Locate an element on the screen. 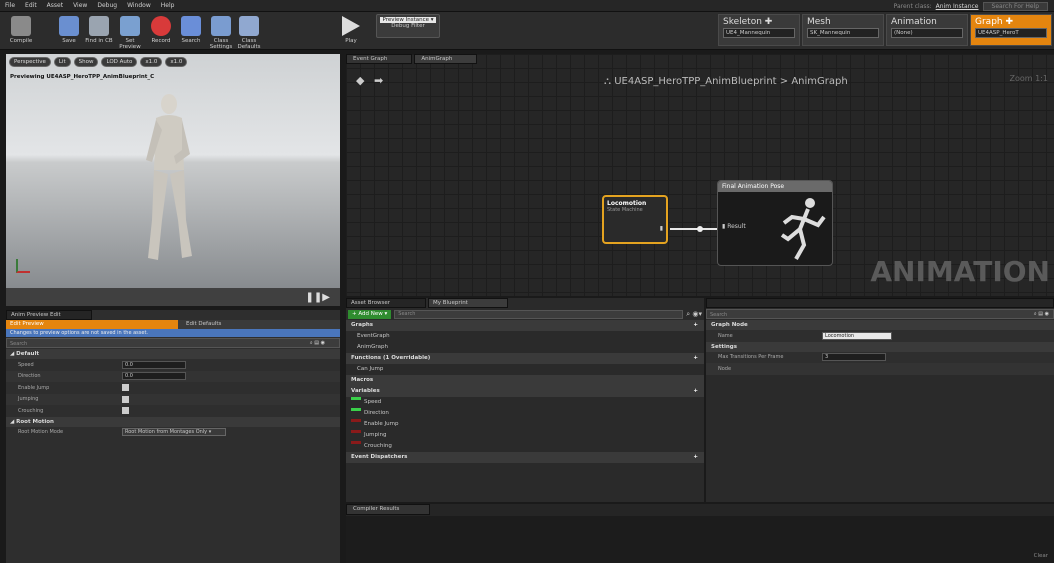 This screenshot has height=563, width=1054. speed-button: x1.0 is located at coordinates (151, 62).